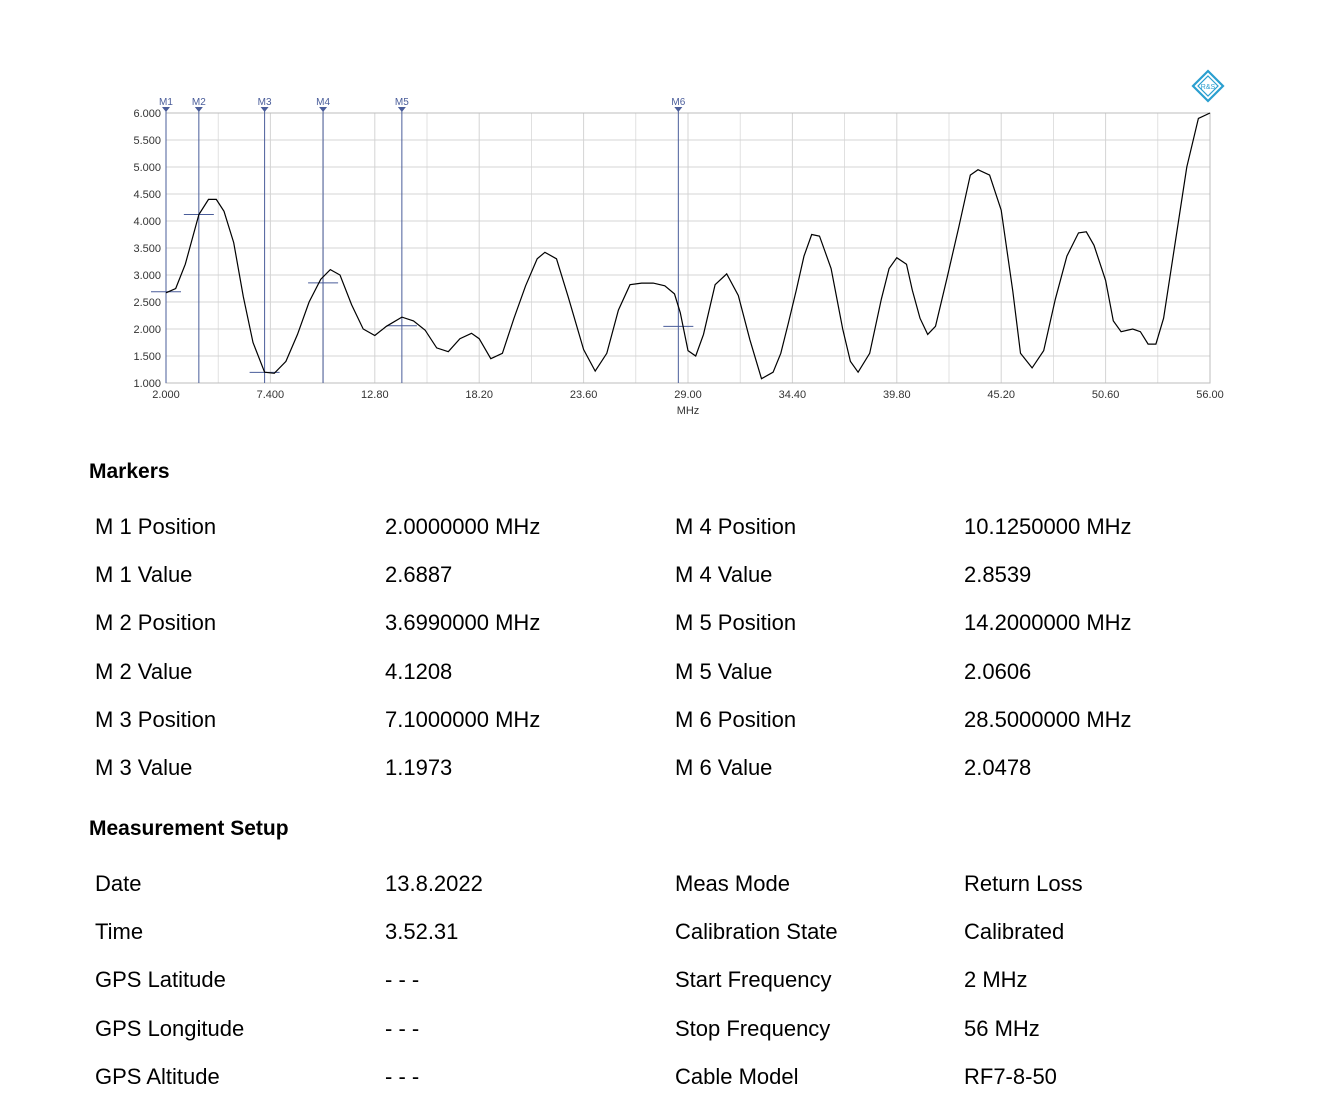  What do you see at coordinates (419, 575) in the screenshot?
I see `marker-value: 2.6887` at bounding box center [419, 575].